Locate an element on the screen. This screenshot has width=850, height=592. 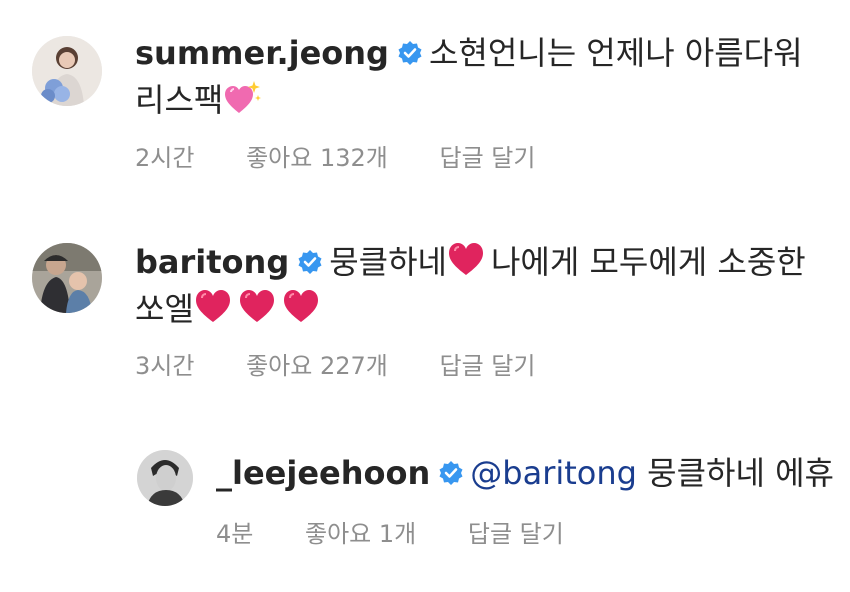
comment-likes: 좋아요 132개 is located at coordinates (317, 155).